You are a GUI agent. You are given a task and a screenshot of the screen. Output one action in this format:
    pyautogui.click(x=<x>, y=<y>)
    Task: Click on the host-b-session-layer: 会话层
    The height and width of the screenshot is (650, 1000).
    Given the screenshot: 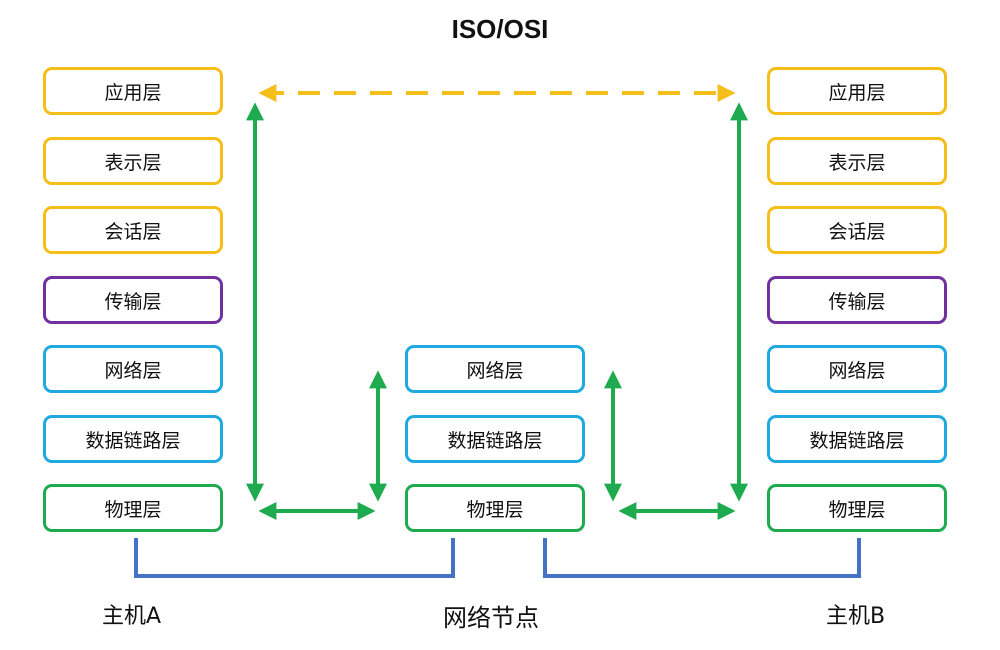 What is the action you would take?
    pyautogui.click(x=857, y=230)
    